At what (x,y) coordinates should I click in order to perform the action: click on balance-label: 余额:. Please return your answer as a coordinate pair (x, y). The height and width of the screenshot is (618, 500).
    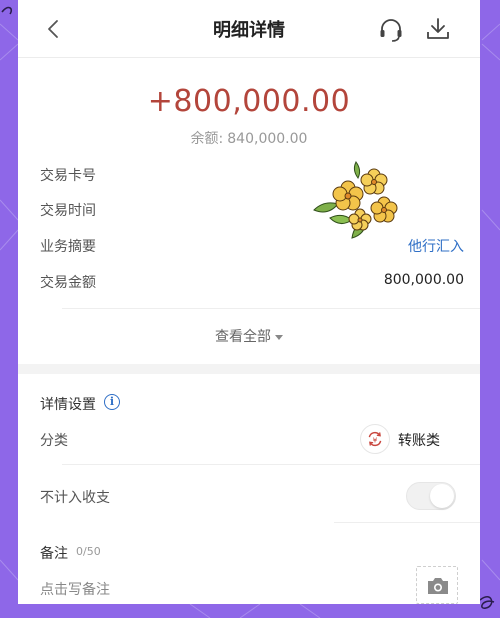
    Looking at the image, I should click on (207, 139).